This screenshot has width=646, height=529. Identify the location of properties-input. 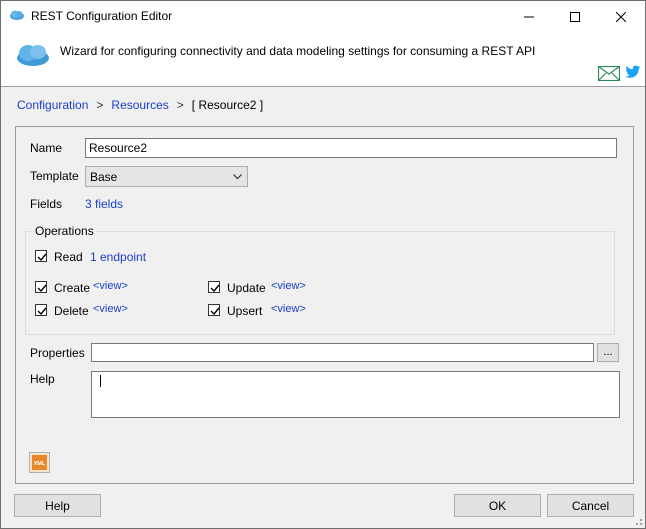
(342, 352).